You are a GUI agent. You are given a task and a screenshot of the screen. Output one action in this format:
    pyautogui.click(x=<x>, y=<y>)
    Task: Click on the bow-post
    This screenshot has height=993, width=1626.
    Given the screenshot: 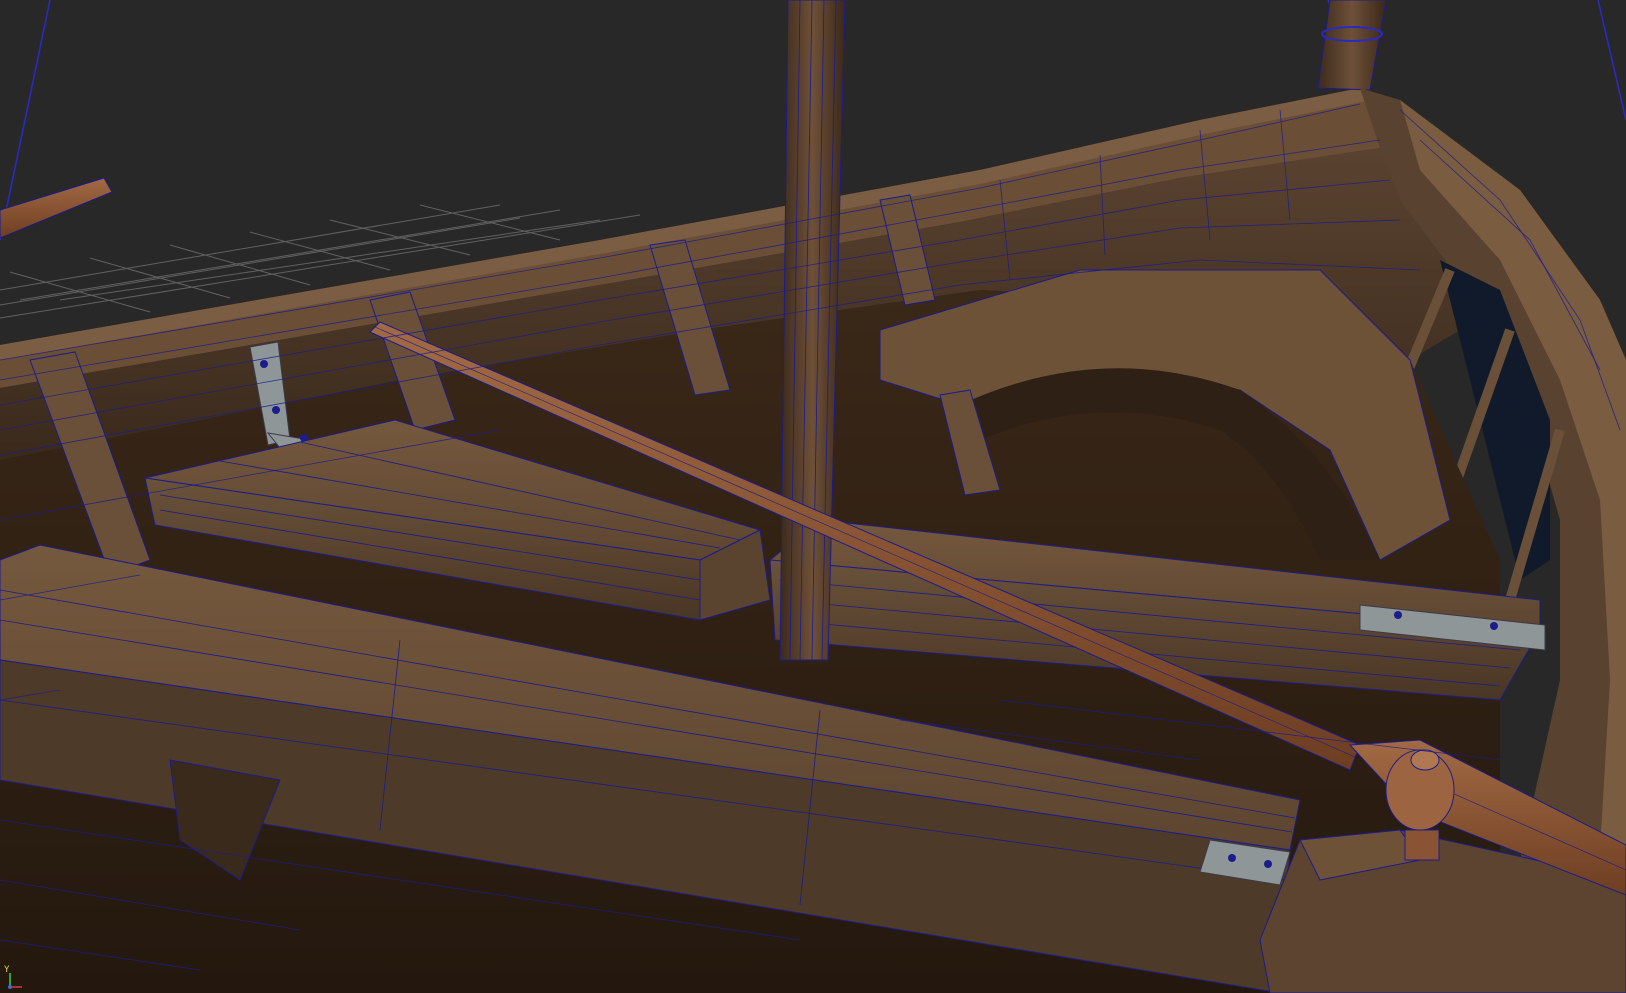 What is the action you would take?
    pyautogui.click(x=1352, y=45)
    